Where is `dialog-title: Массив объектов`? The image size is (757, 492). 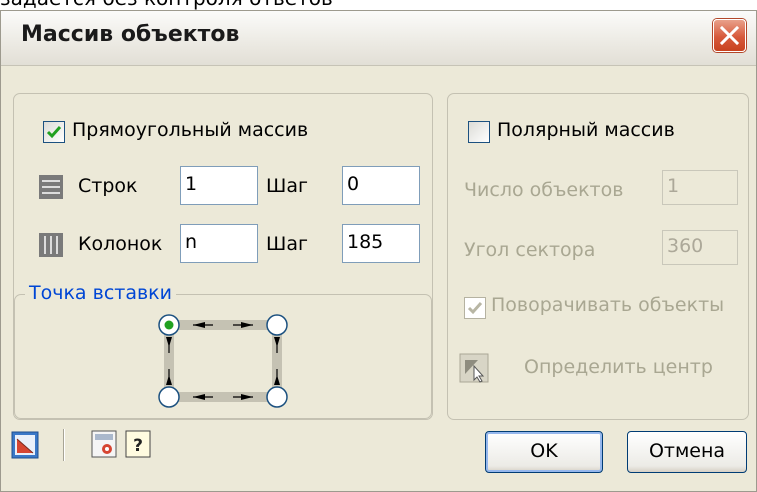
dialog-title: Массив объектов is located at coordinates (130, 34).